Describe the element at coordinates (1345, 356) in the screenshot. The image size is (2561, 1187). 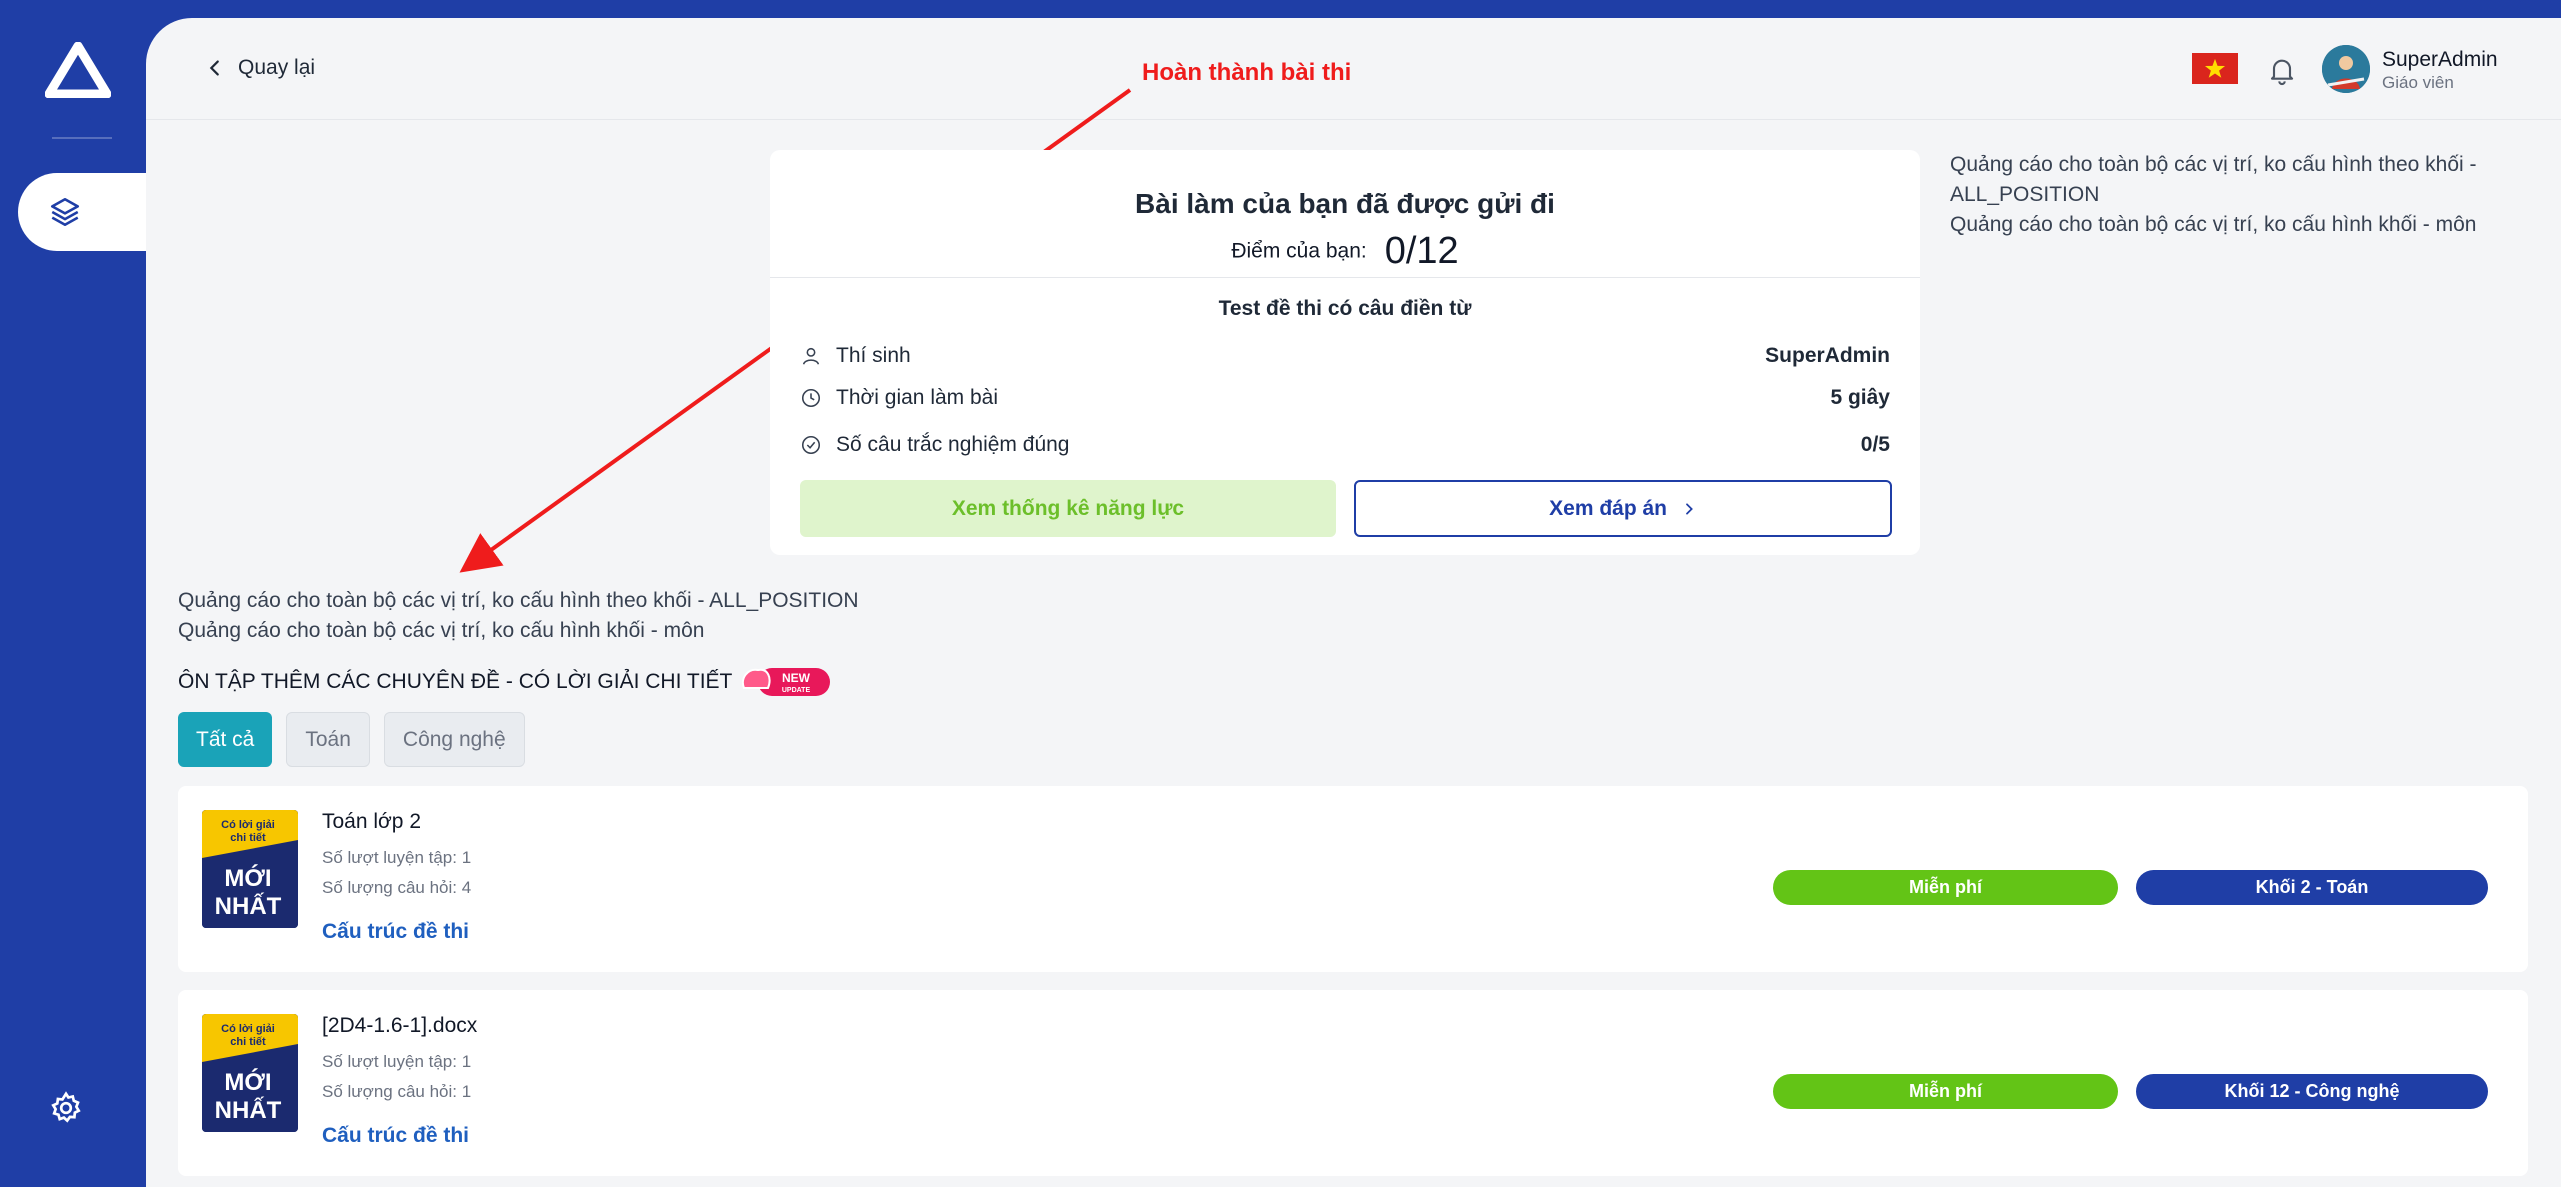
I see `candidate-row: Thí sinh SuperAdmin` at that location.